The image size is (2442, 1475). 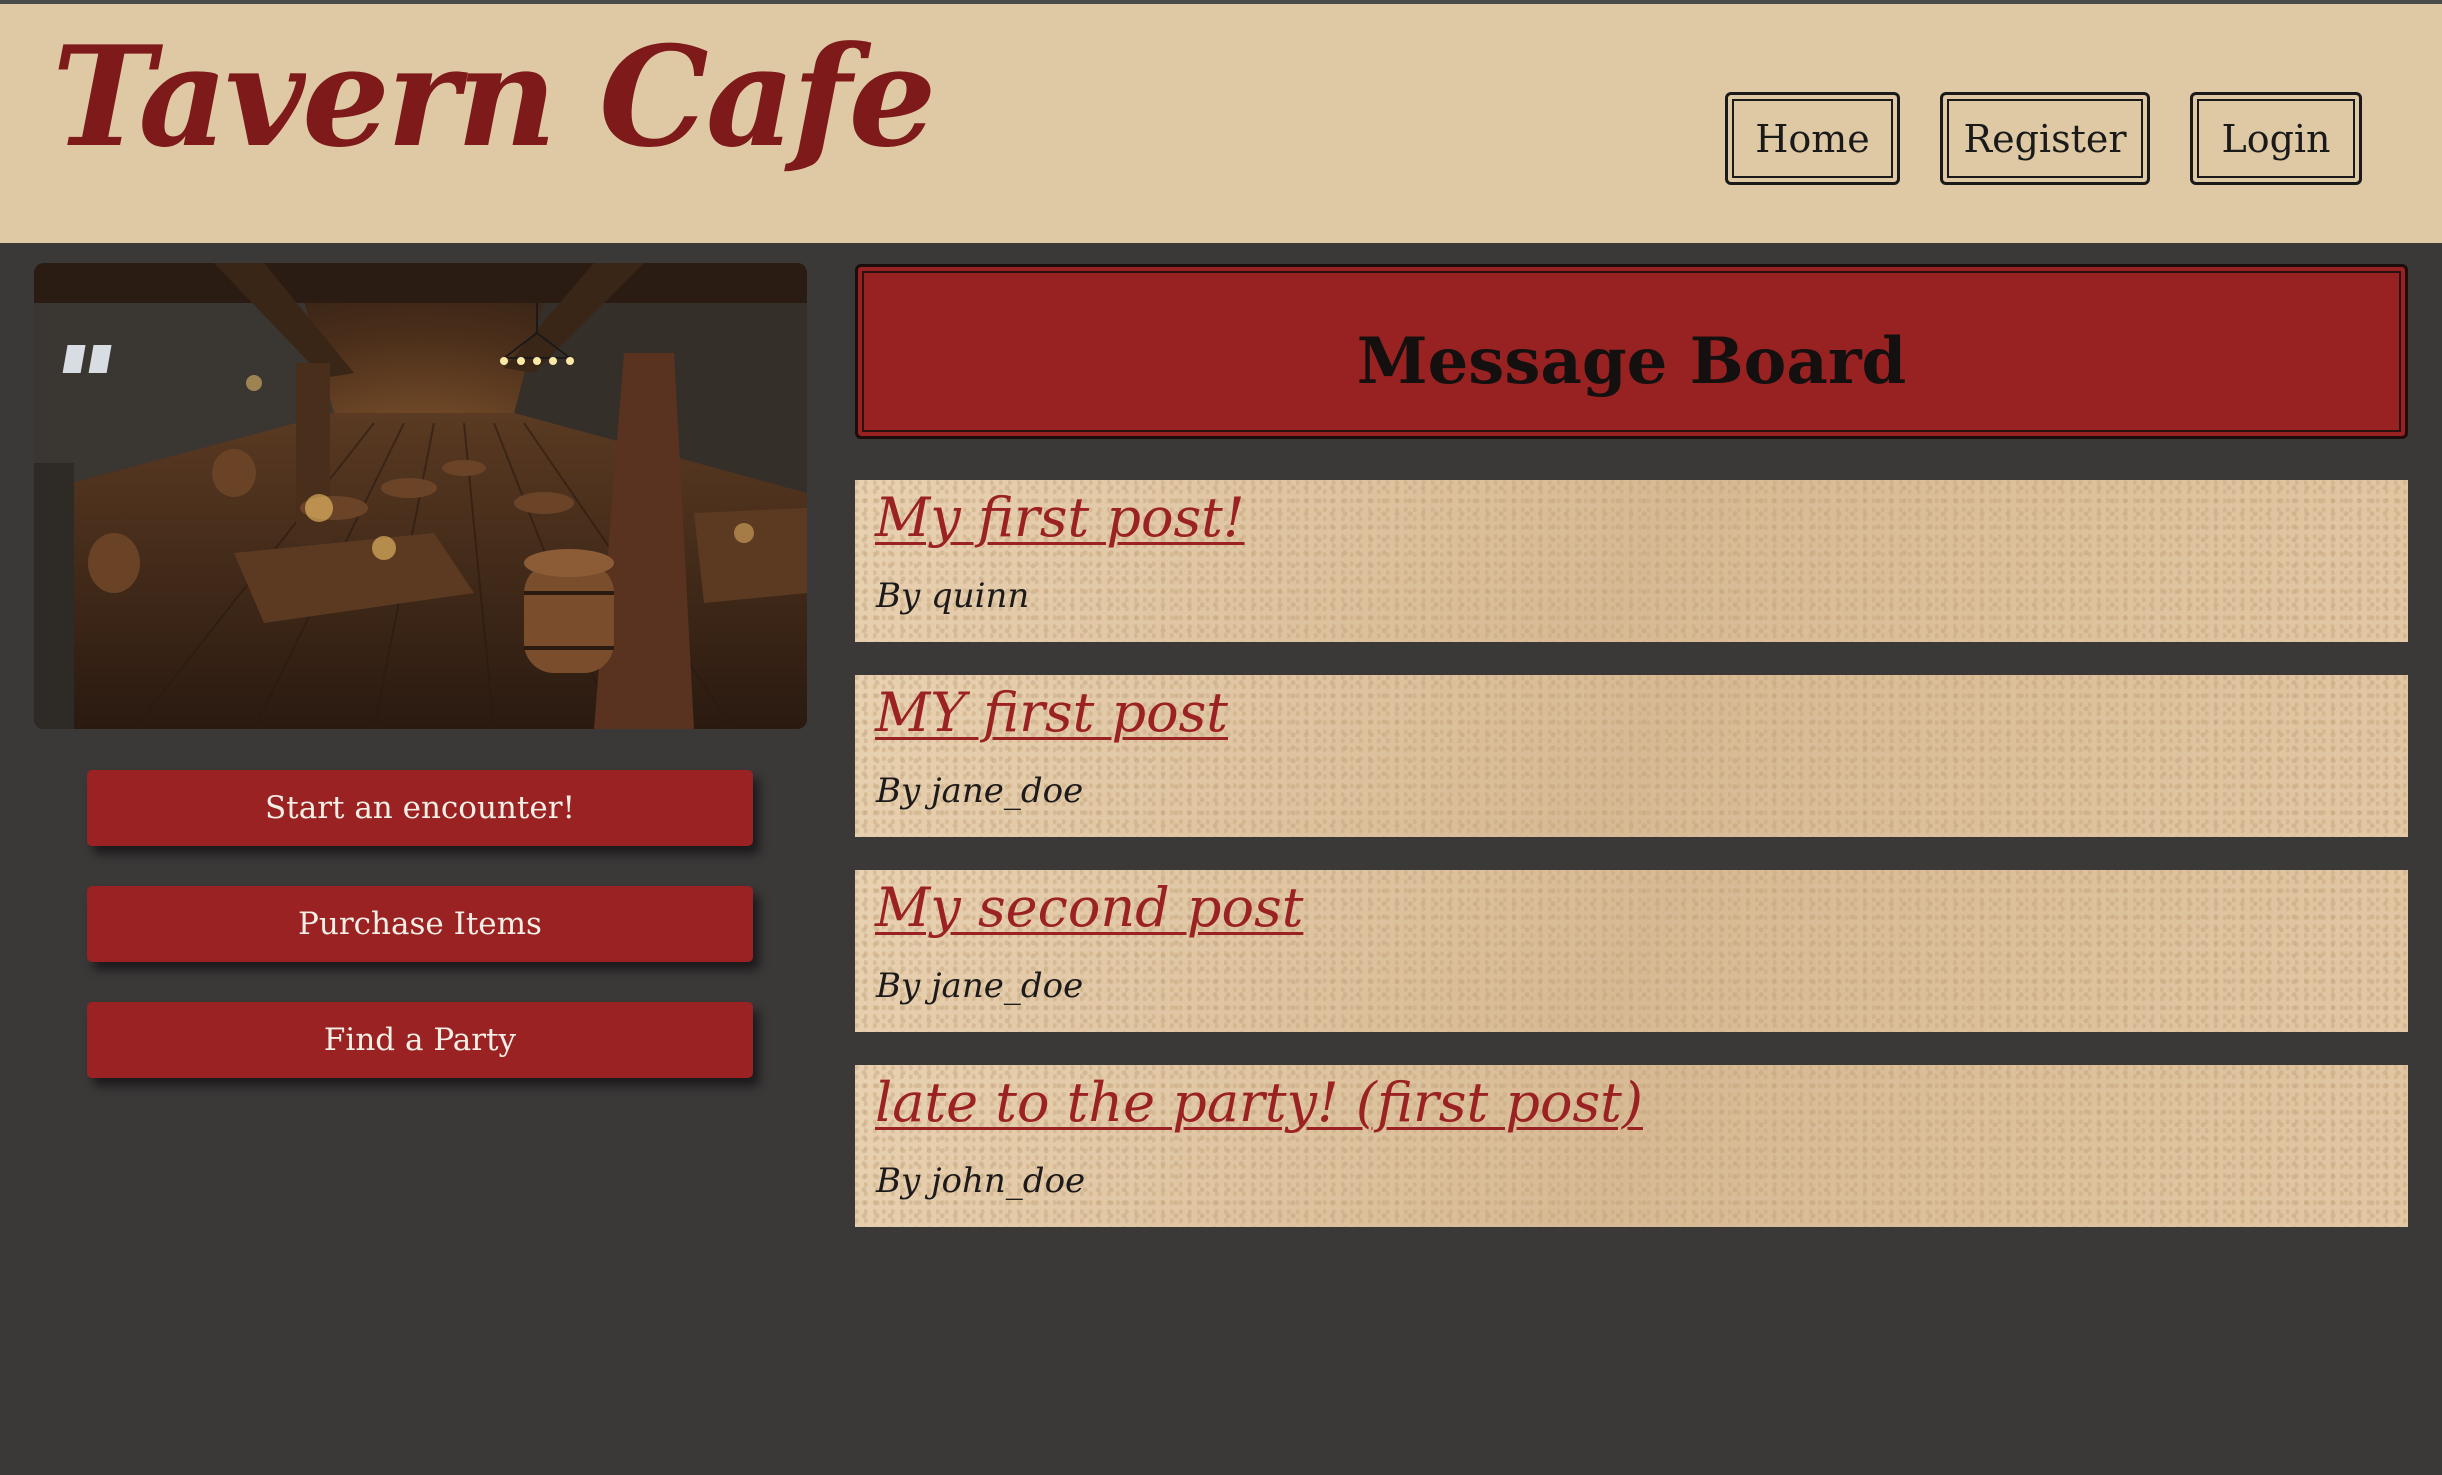 I want to click on tavern-interior-image, so click(x=420, y=496).